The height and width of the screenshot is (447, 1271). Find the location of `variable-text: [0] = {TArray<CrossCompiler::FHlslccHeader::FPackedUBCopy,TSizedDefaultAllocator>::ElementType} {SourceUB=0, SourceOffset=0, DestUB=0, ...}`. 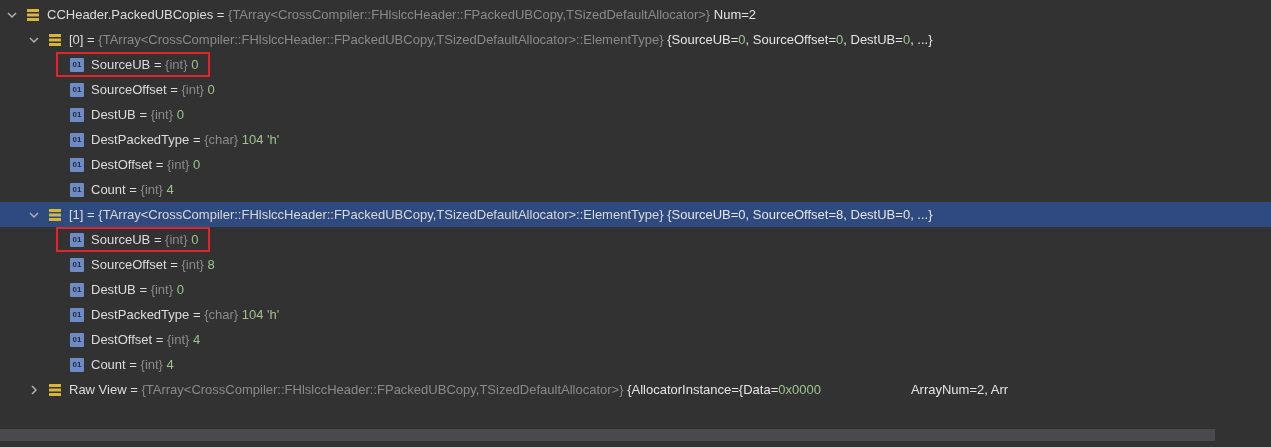

variable-text: [0] = {TArray<CrossCompiler::FHlslccHeader::FPackedUBCopy,TSizedDefaultAllocator>::ElementType} {SourceUB=0, SourceOffset=0, DestUB=0, ...} is located at coordinates (501, 39).